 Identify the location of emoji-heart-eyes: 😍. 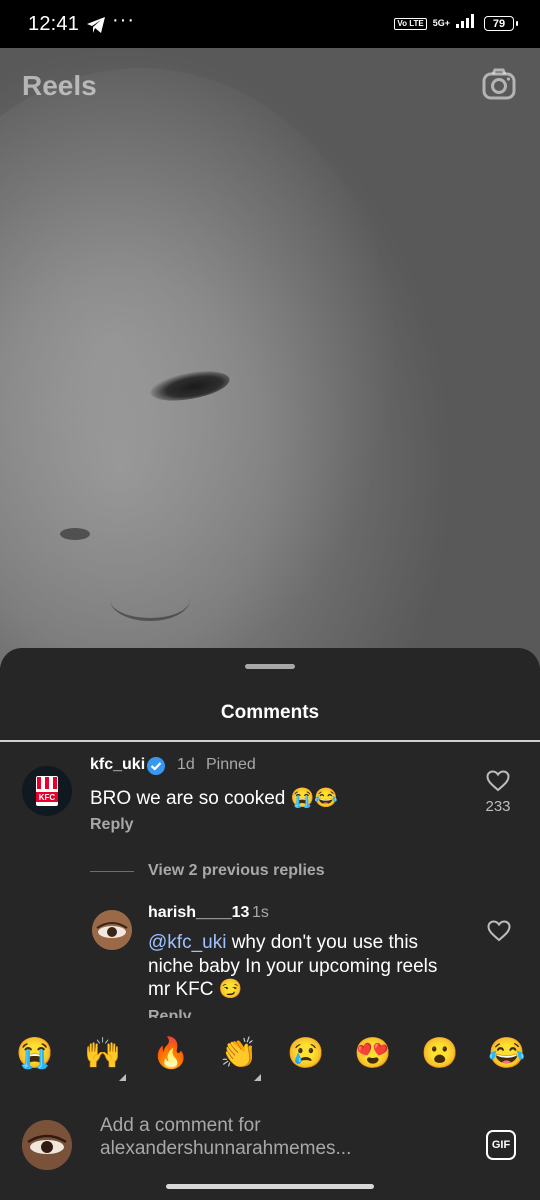
(372, 1054).